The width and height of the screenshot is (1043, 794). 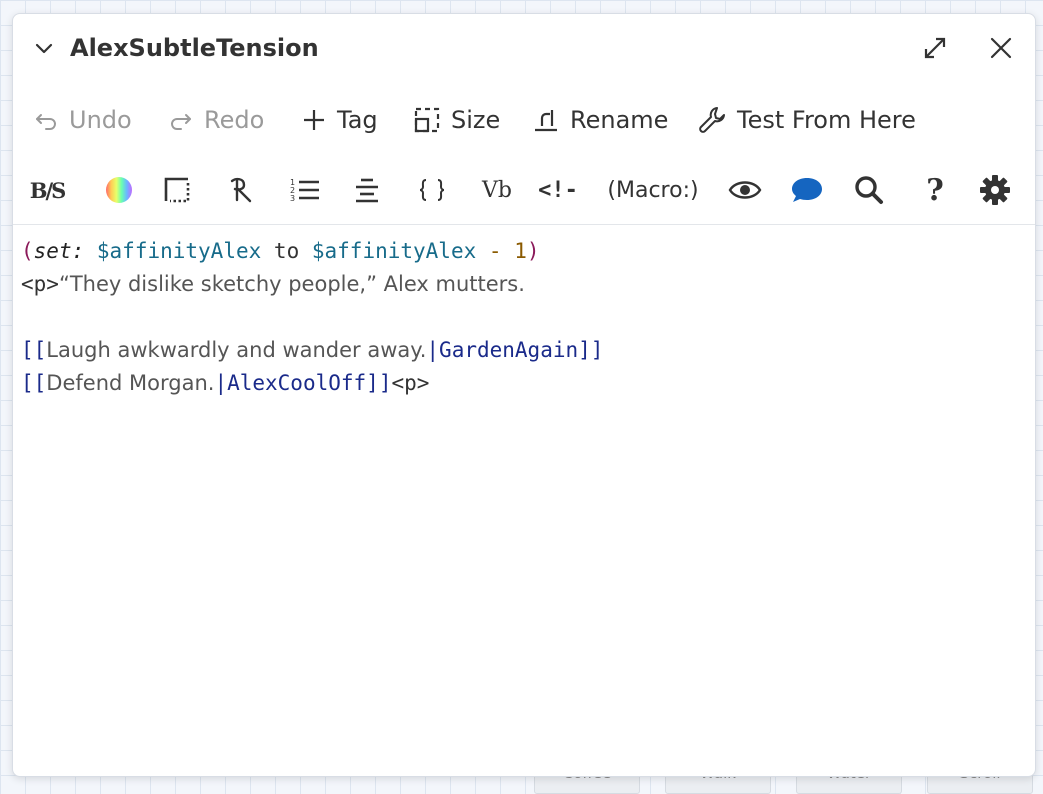 I want to click on comment-icon: <!-, so click(x=558, y=190).